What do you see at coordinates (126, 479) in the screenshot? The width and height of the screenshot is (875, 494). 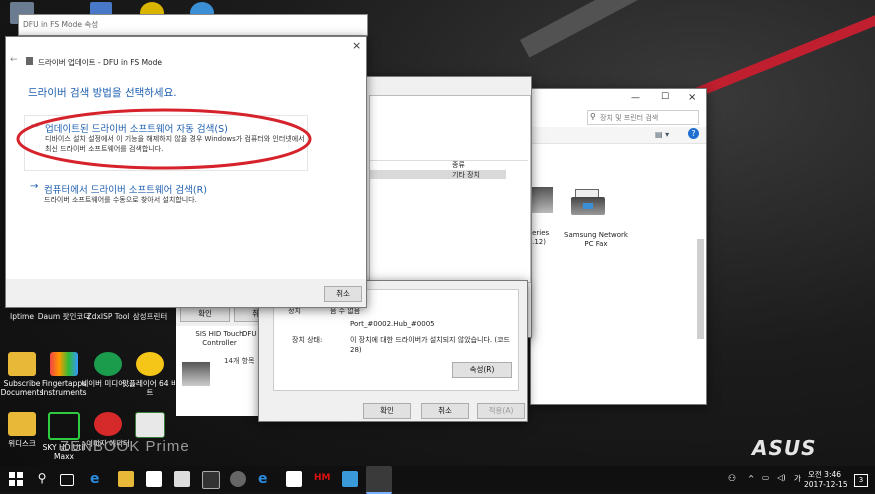 I see `file-explorer-icon` at bounding box center [126, 479].